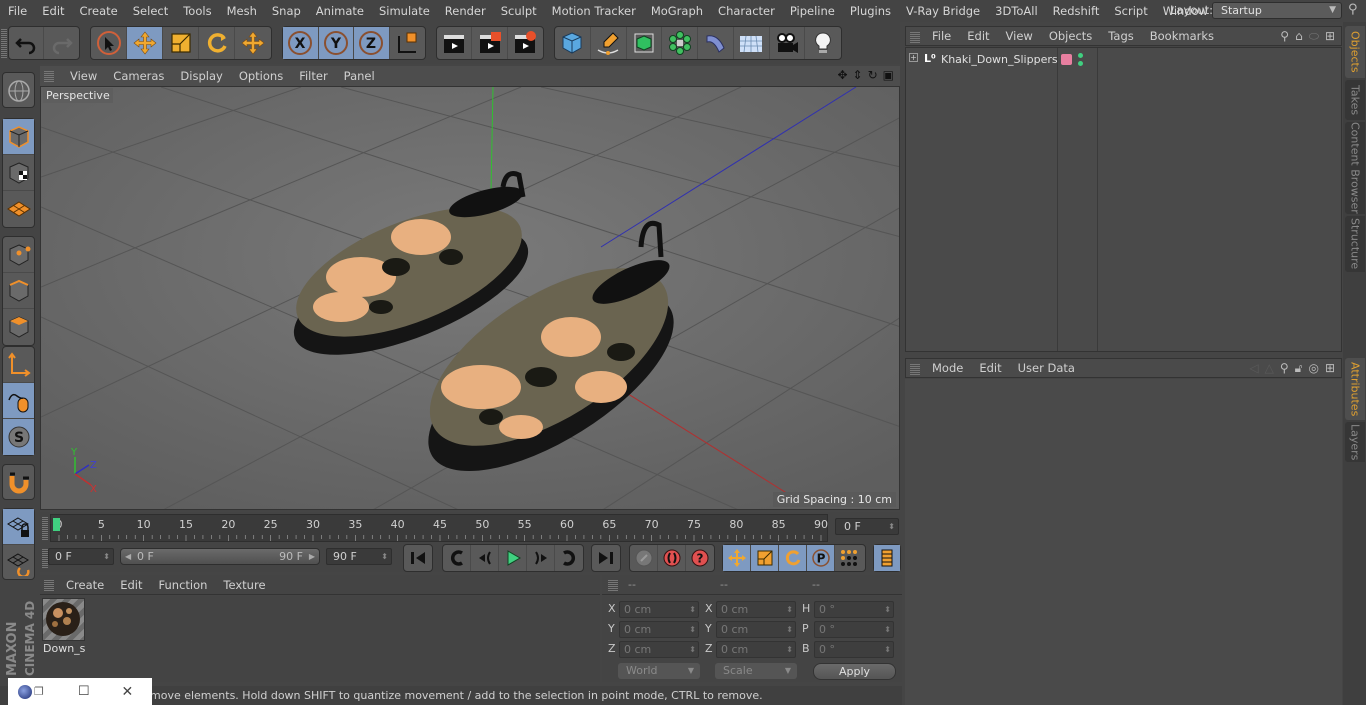 The height and width of the screenshot is (705, 1366). What do you see at coordinates (407, 43) in the screenshot?
I see `coordinate-system-button` at bounding box center [407, 43].